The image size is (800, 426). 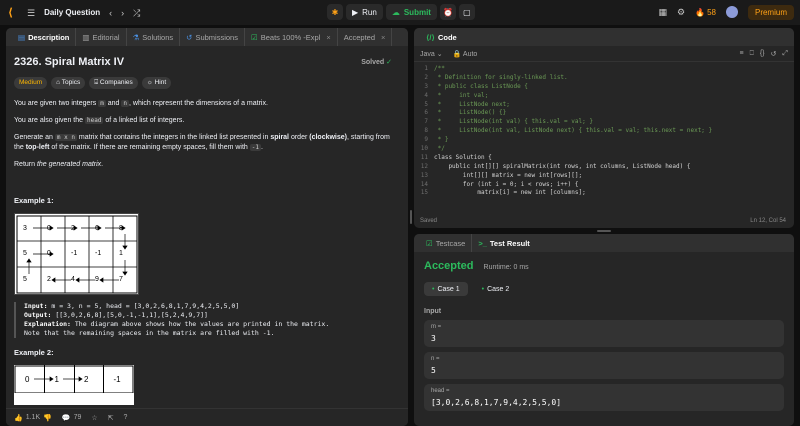 What do you see at coordinates (121, 228) in the screenshot?
I see `matrix-cell: 8` at bounding box center [121, 228].